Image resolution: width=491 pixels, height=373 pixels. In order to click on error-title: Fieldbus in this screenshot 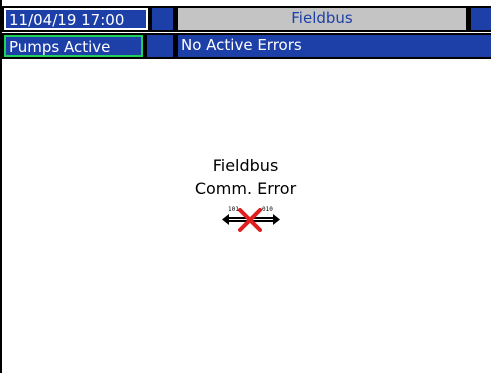, I will do `click(245, 165)`.